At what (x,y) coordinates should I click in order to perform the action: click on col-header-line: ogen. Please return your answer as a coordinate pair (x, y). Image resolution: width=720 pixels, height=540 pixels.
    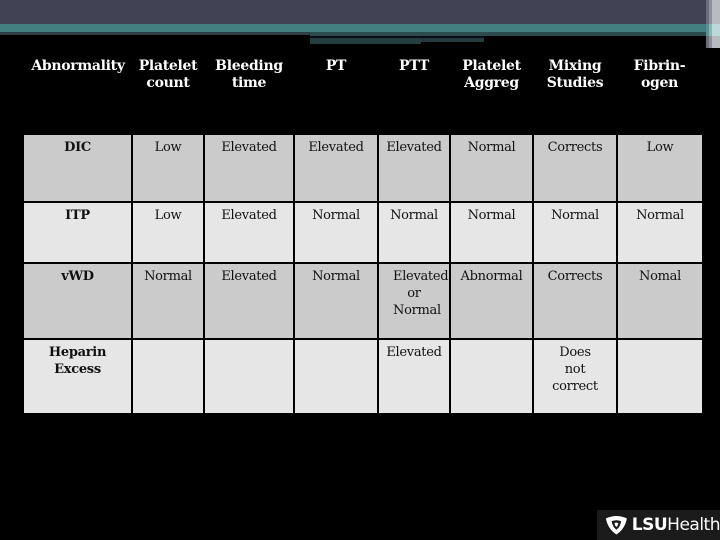
    Looking at the image, I should click on (659, 83).